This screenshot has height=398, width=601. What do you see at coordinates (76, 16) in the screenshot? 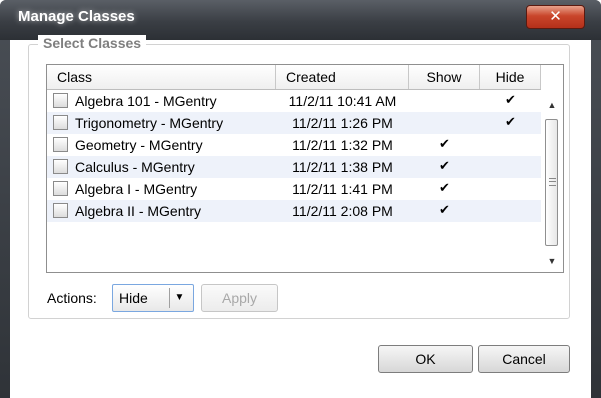
I see `dialog-title: Manage Classes` at bounding box center [76, 16].